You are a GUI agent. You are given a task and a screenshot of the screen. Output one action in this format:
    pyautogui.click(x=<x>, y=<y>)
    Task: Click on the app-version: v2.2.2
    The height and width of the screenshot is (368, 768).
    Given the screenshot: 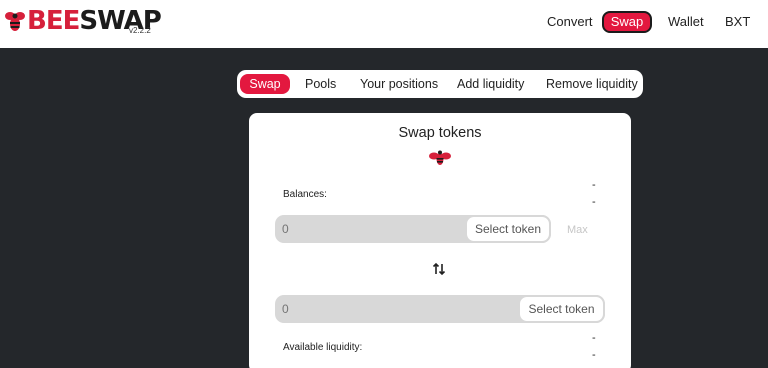 What is the action you would take?
    pyautogui.click(x=140, y=30)
    